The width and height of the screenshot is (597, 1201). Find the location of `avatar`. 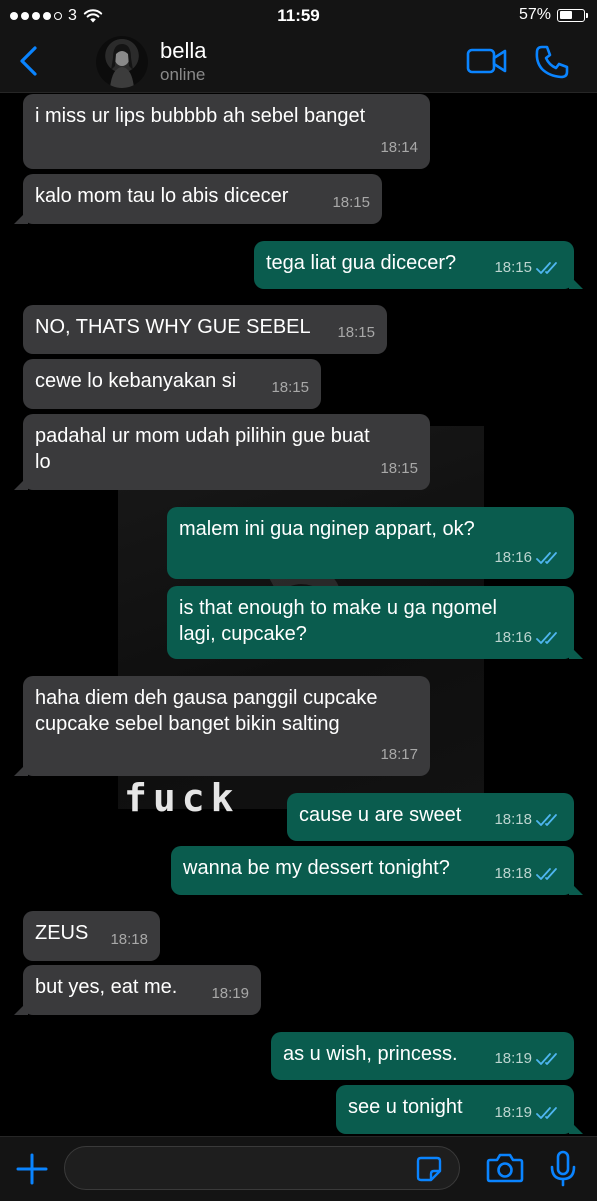

avatar is located at coordinates (122, 62).